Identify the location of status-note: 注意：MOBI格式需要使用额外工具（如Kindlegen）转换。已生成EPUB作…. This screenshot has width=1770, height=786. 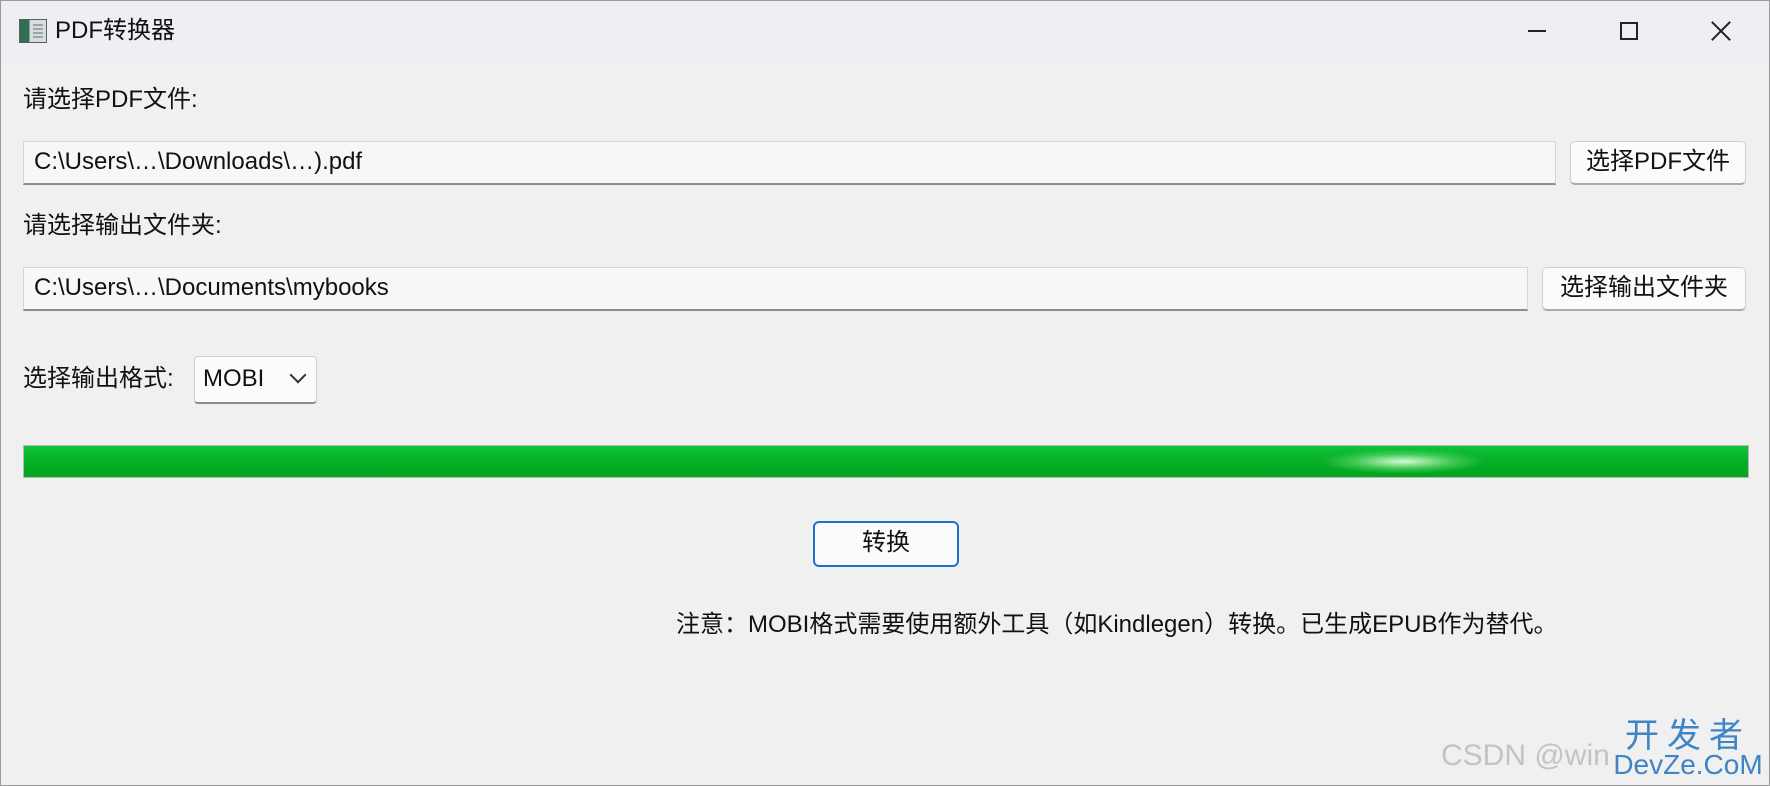
(1117, 624).